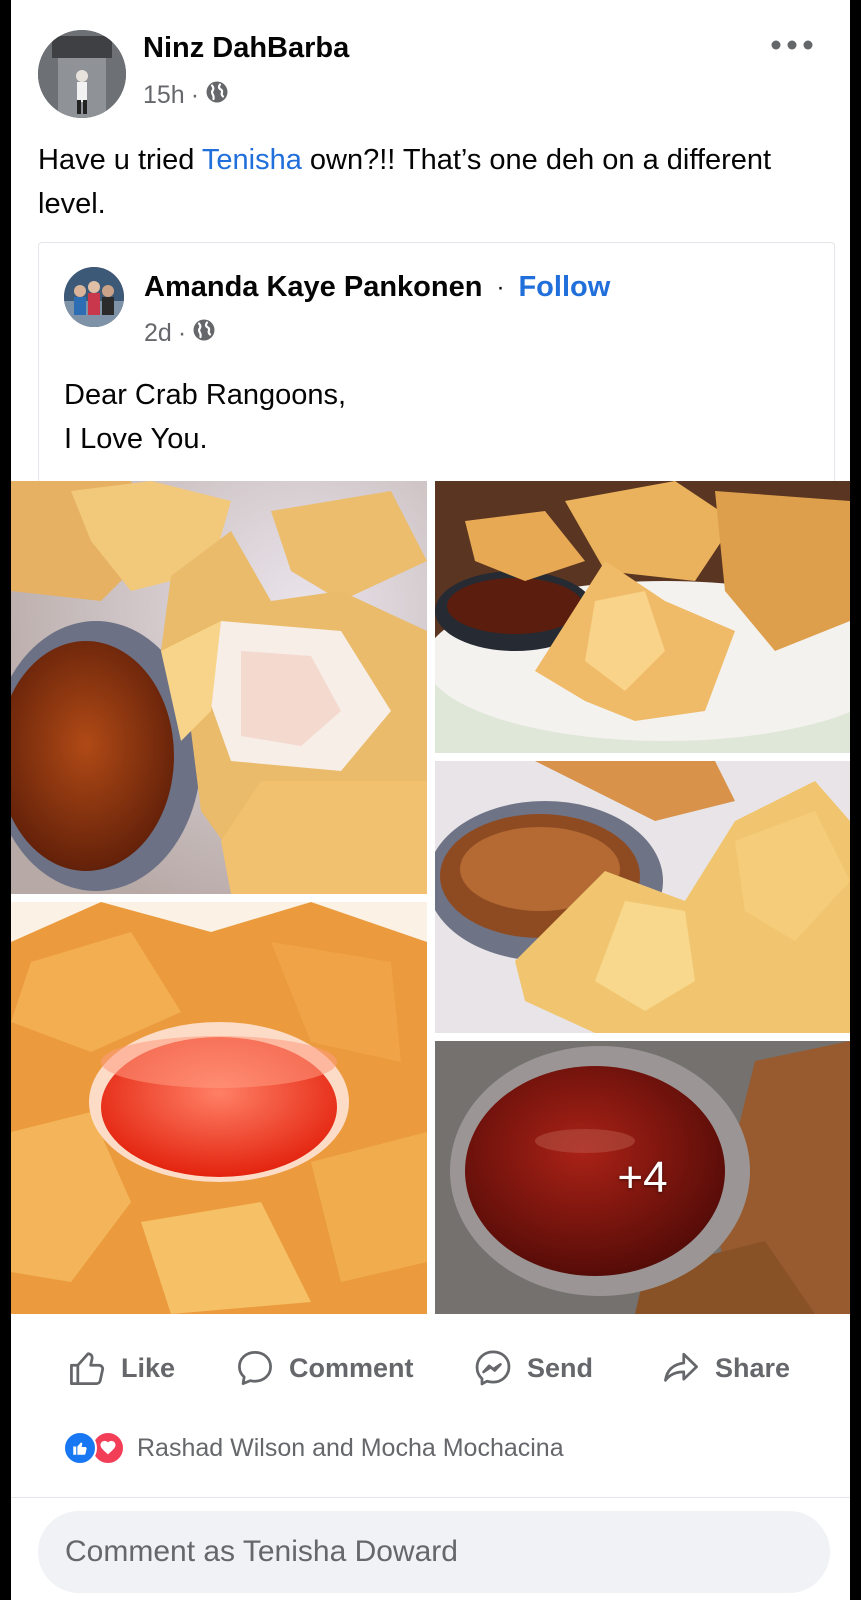  I want to click on reaction-summary: Rashad Wilson and Mocha Mochacina, so click(313, 1448).